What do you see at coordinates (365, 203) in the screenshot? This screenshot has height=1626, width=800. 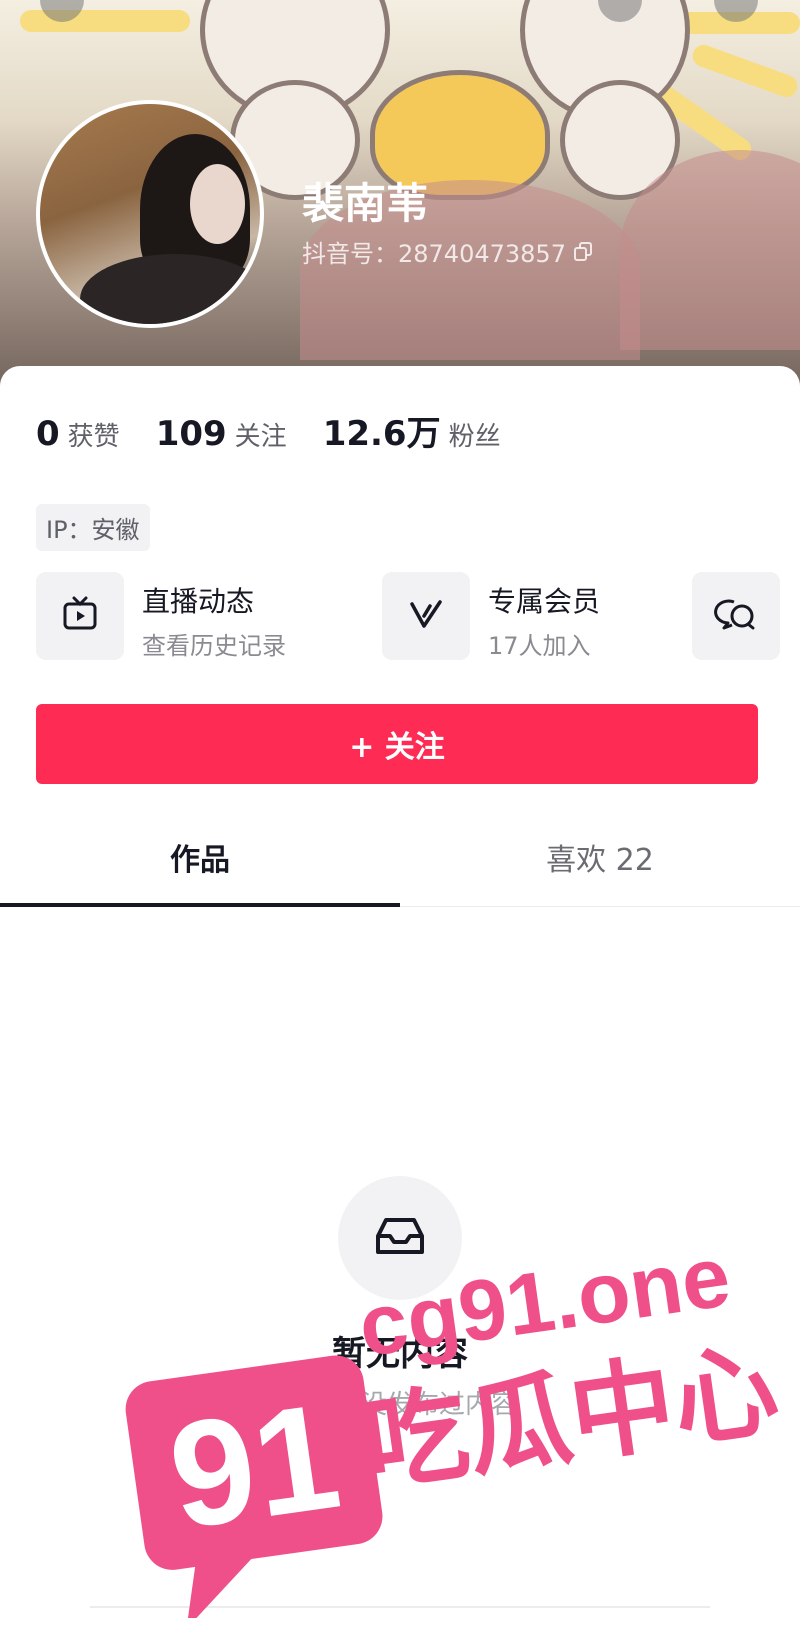 I see `nickname: 裴南苇` at bounding box center [365, 203].